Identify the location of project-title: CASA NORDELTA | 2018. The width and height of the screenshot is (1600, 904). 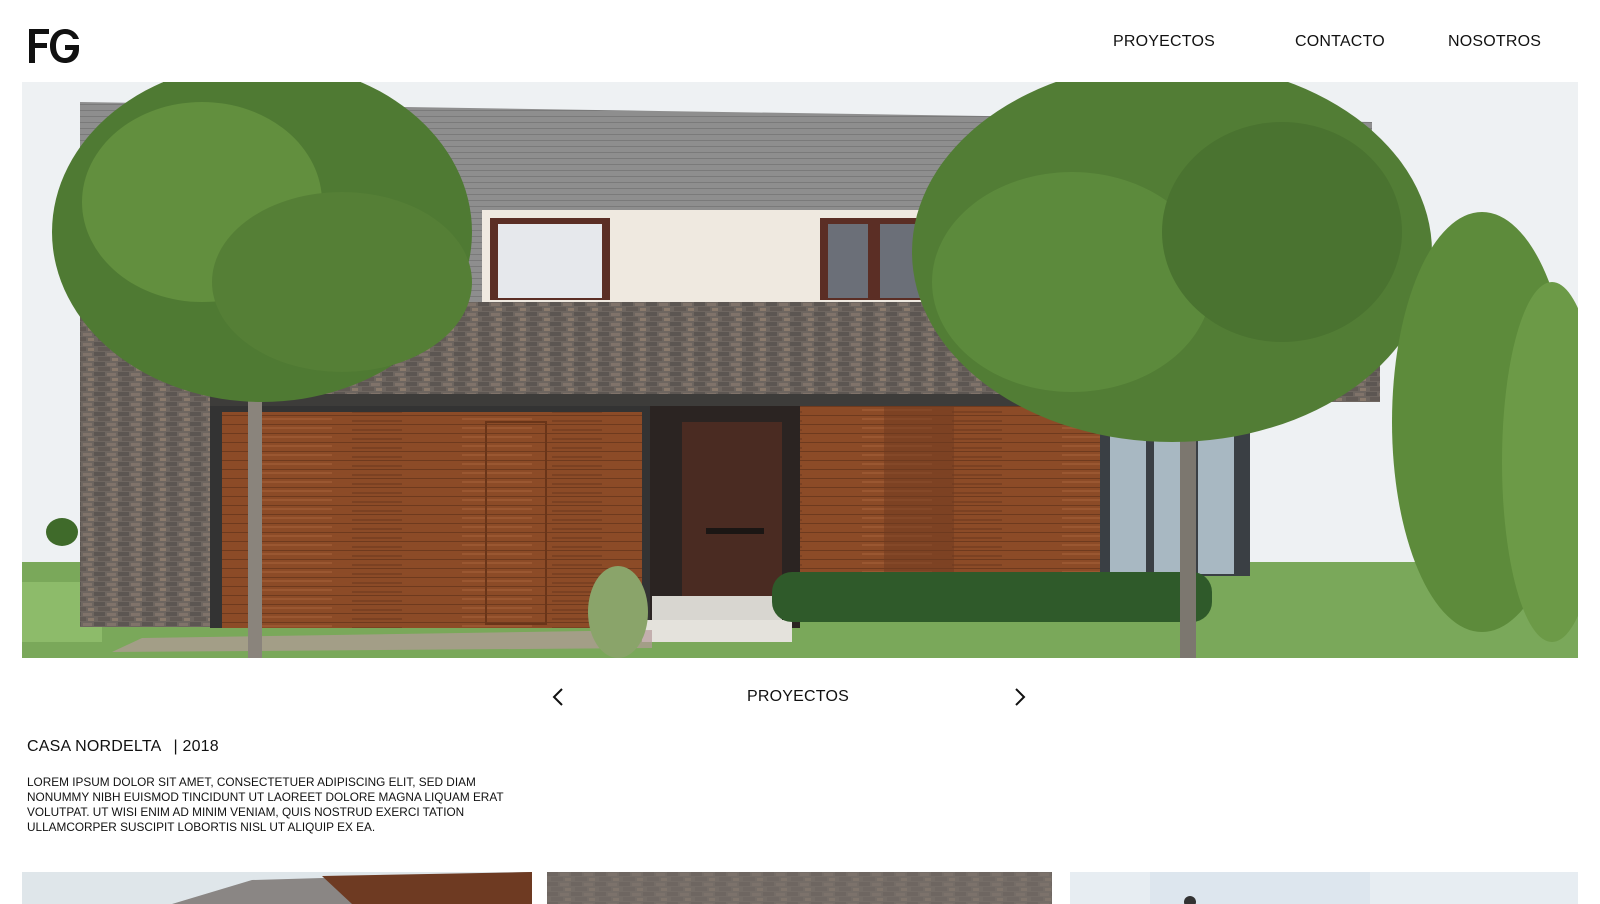
(123, 747).